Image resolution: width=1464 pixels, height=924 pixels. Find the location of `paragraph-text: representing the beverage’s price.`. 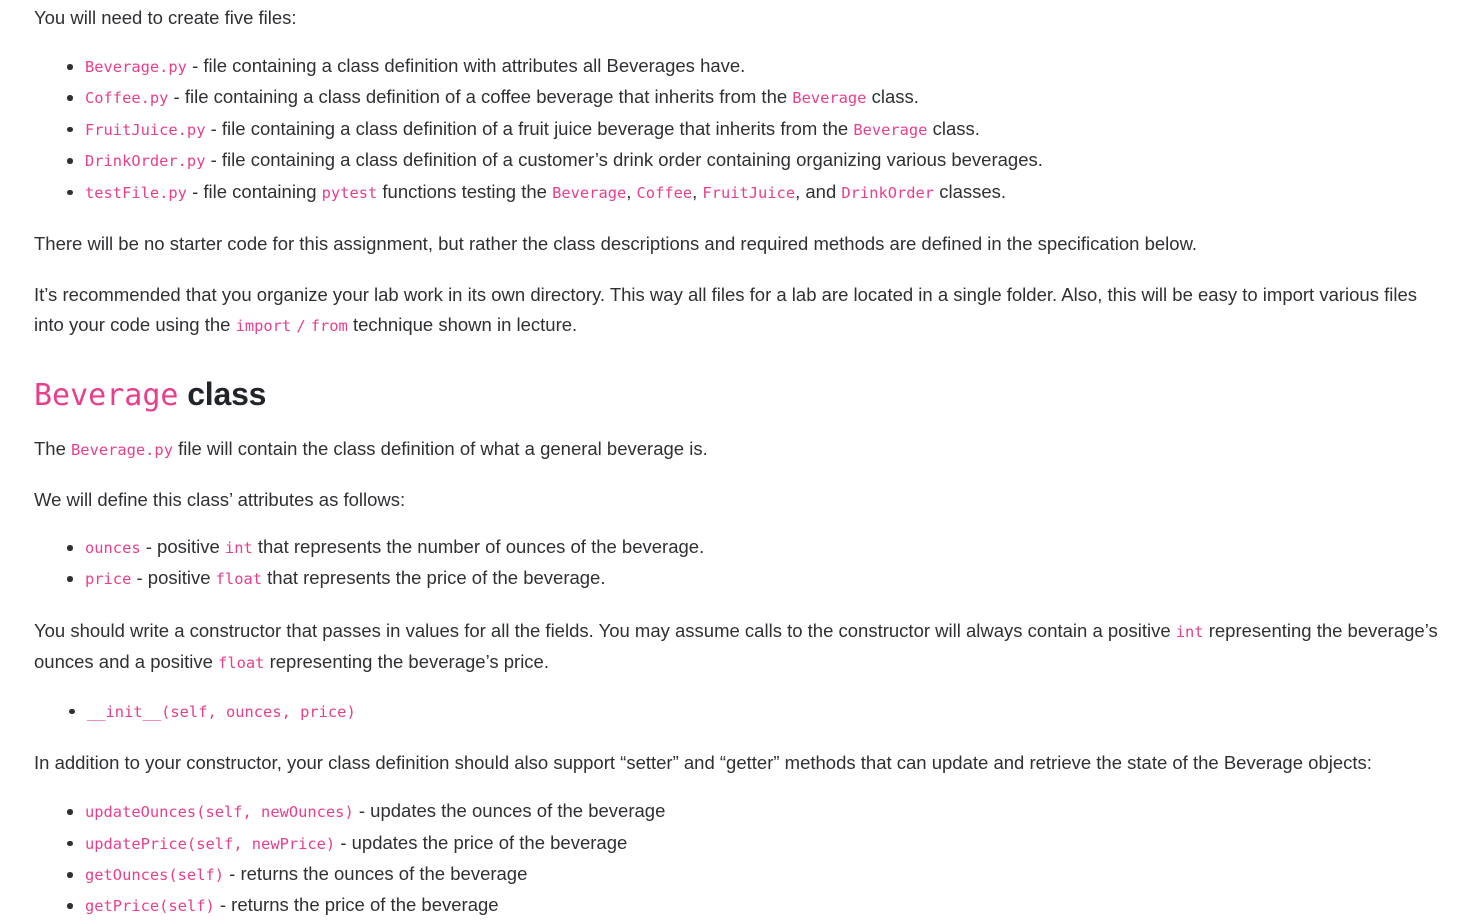

paragraph-text: representing the beverage’s price. is located at coordinates (406, 661).